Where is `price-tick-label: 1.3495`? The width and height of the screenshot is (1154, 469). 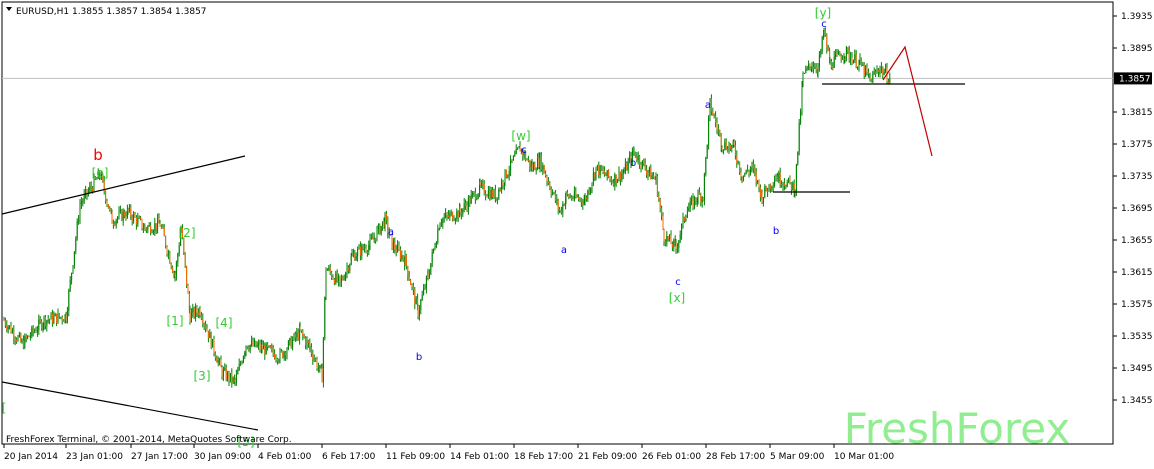 price-tick-label: 1.3495 is located at coordinates (1137, 369).